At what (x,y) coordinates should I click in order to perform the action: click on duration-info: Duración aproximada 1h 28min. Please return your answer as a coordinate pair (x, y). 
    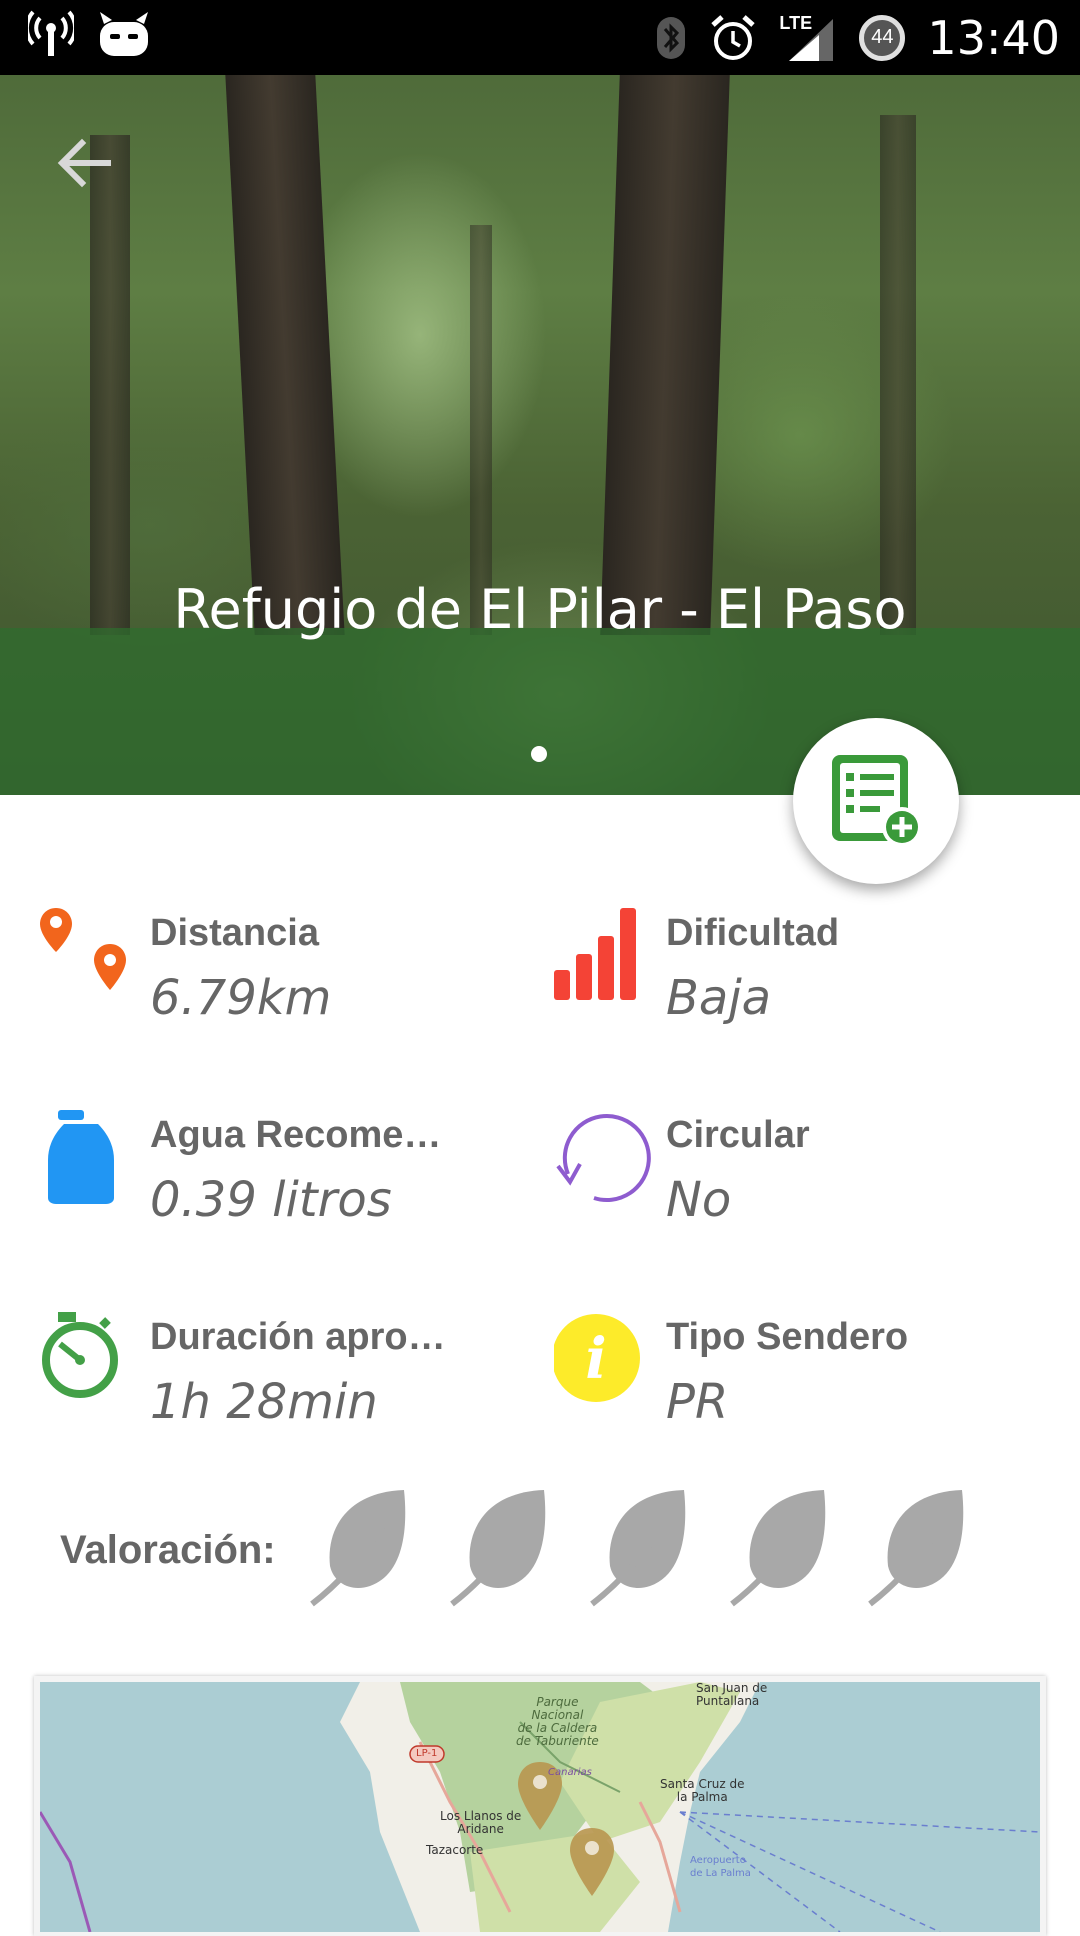
    Looking at the image, I should click on (248, 1367).